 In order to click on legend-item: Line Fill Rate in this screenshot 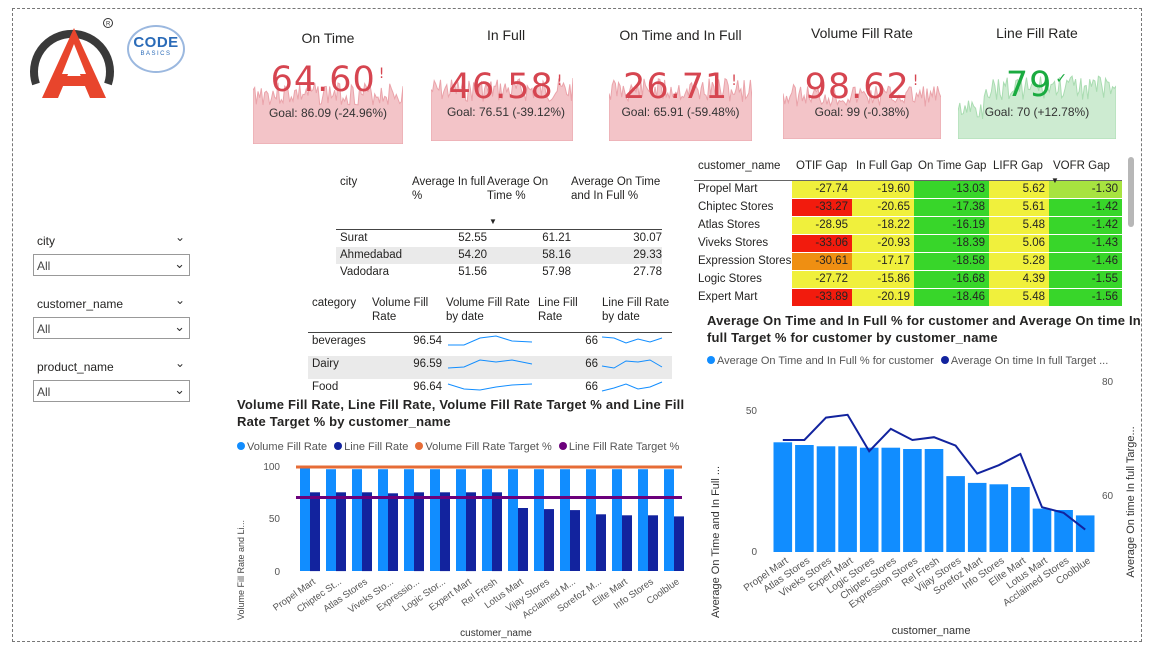, I will do `click(371, 447)`.